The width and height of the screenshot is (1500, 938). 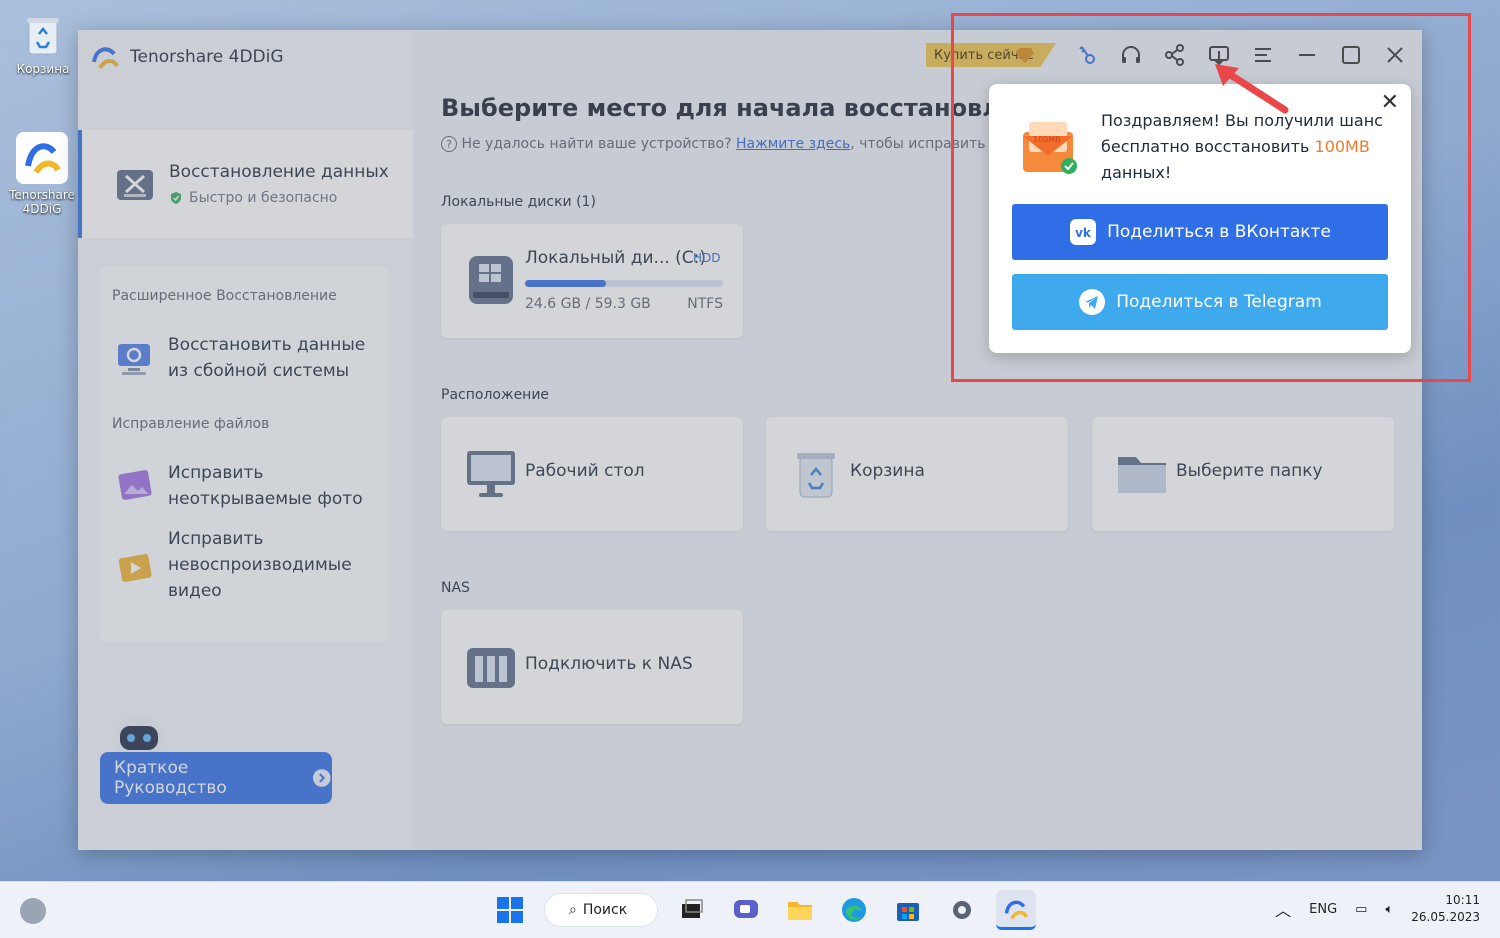 I want to click on settings-button, so click(x=962, y=910).